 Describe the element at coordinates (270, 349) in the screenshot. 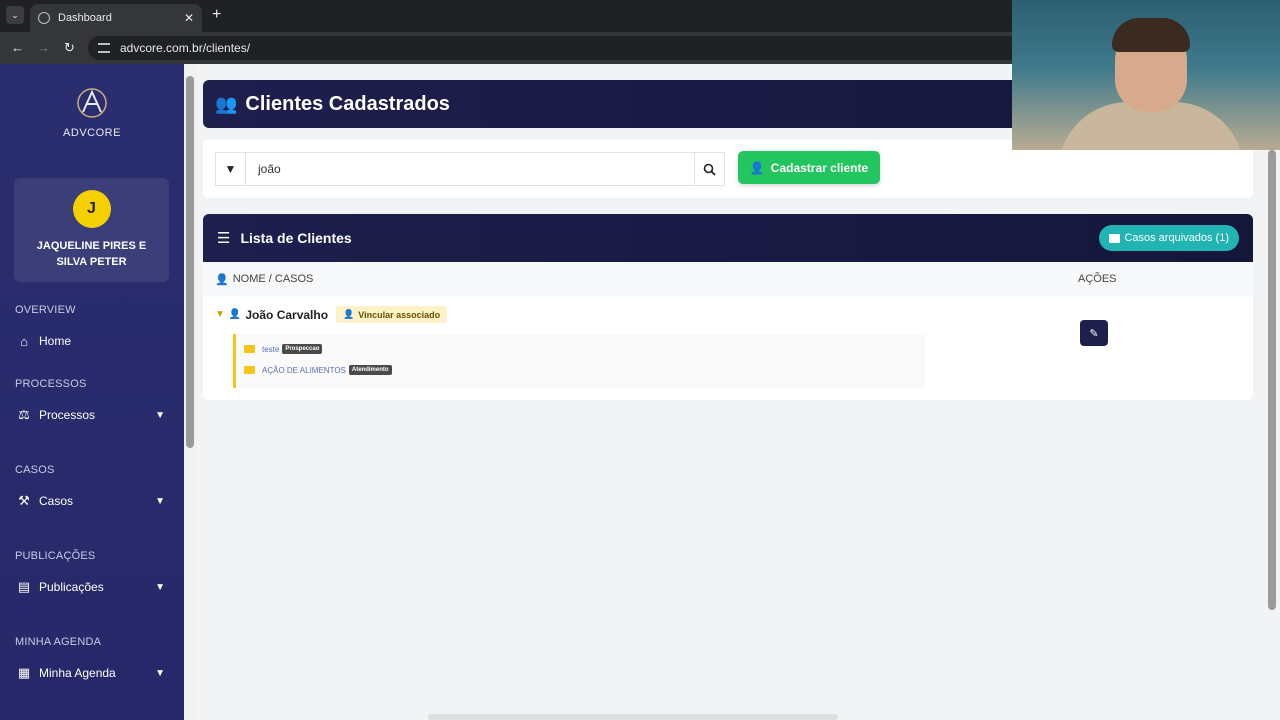

I see `case-name: teste` at that location.